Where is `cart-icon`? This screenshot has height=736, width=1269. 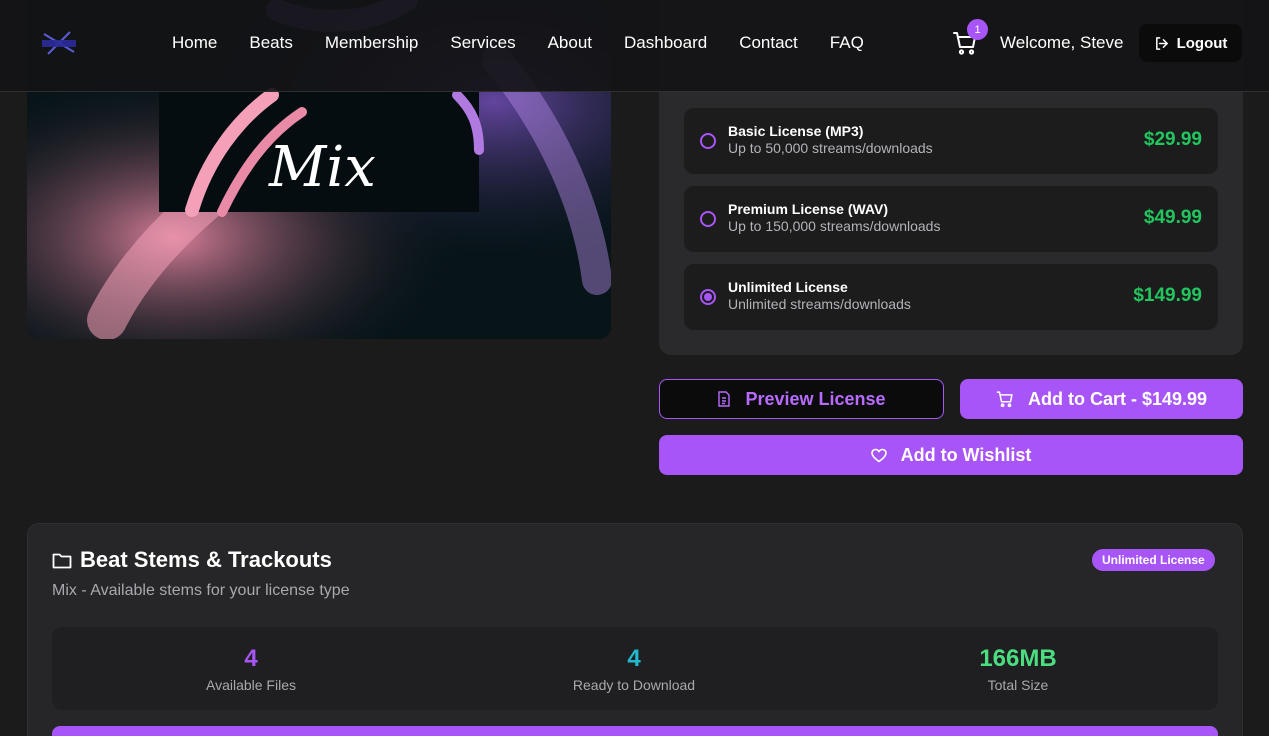 cart-icon is located at coordinates (1004, 399).